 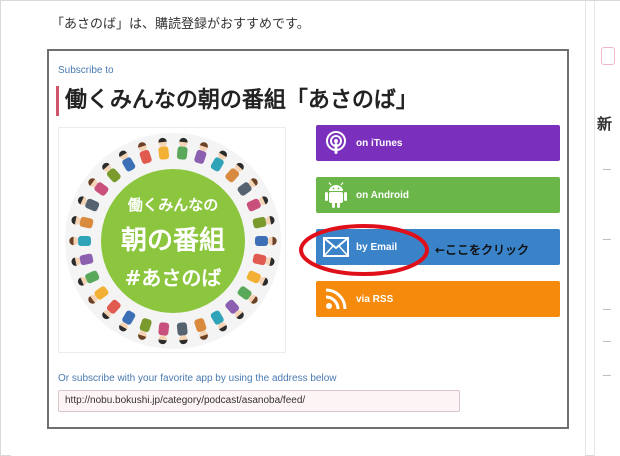 I want to click on sidebar-heading-char: 新, so click(x=605, y=124).